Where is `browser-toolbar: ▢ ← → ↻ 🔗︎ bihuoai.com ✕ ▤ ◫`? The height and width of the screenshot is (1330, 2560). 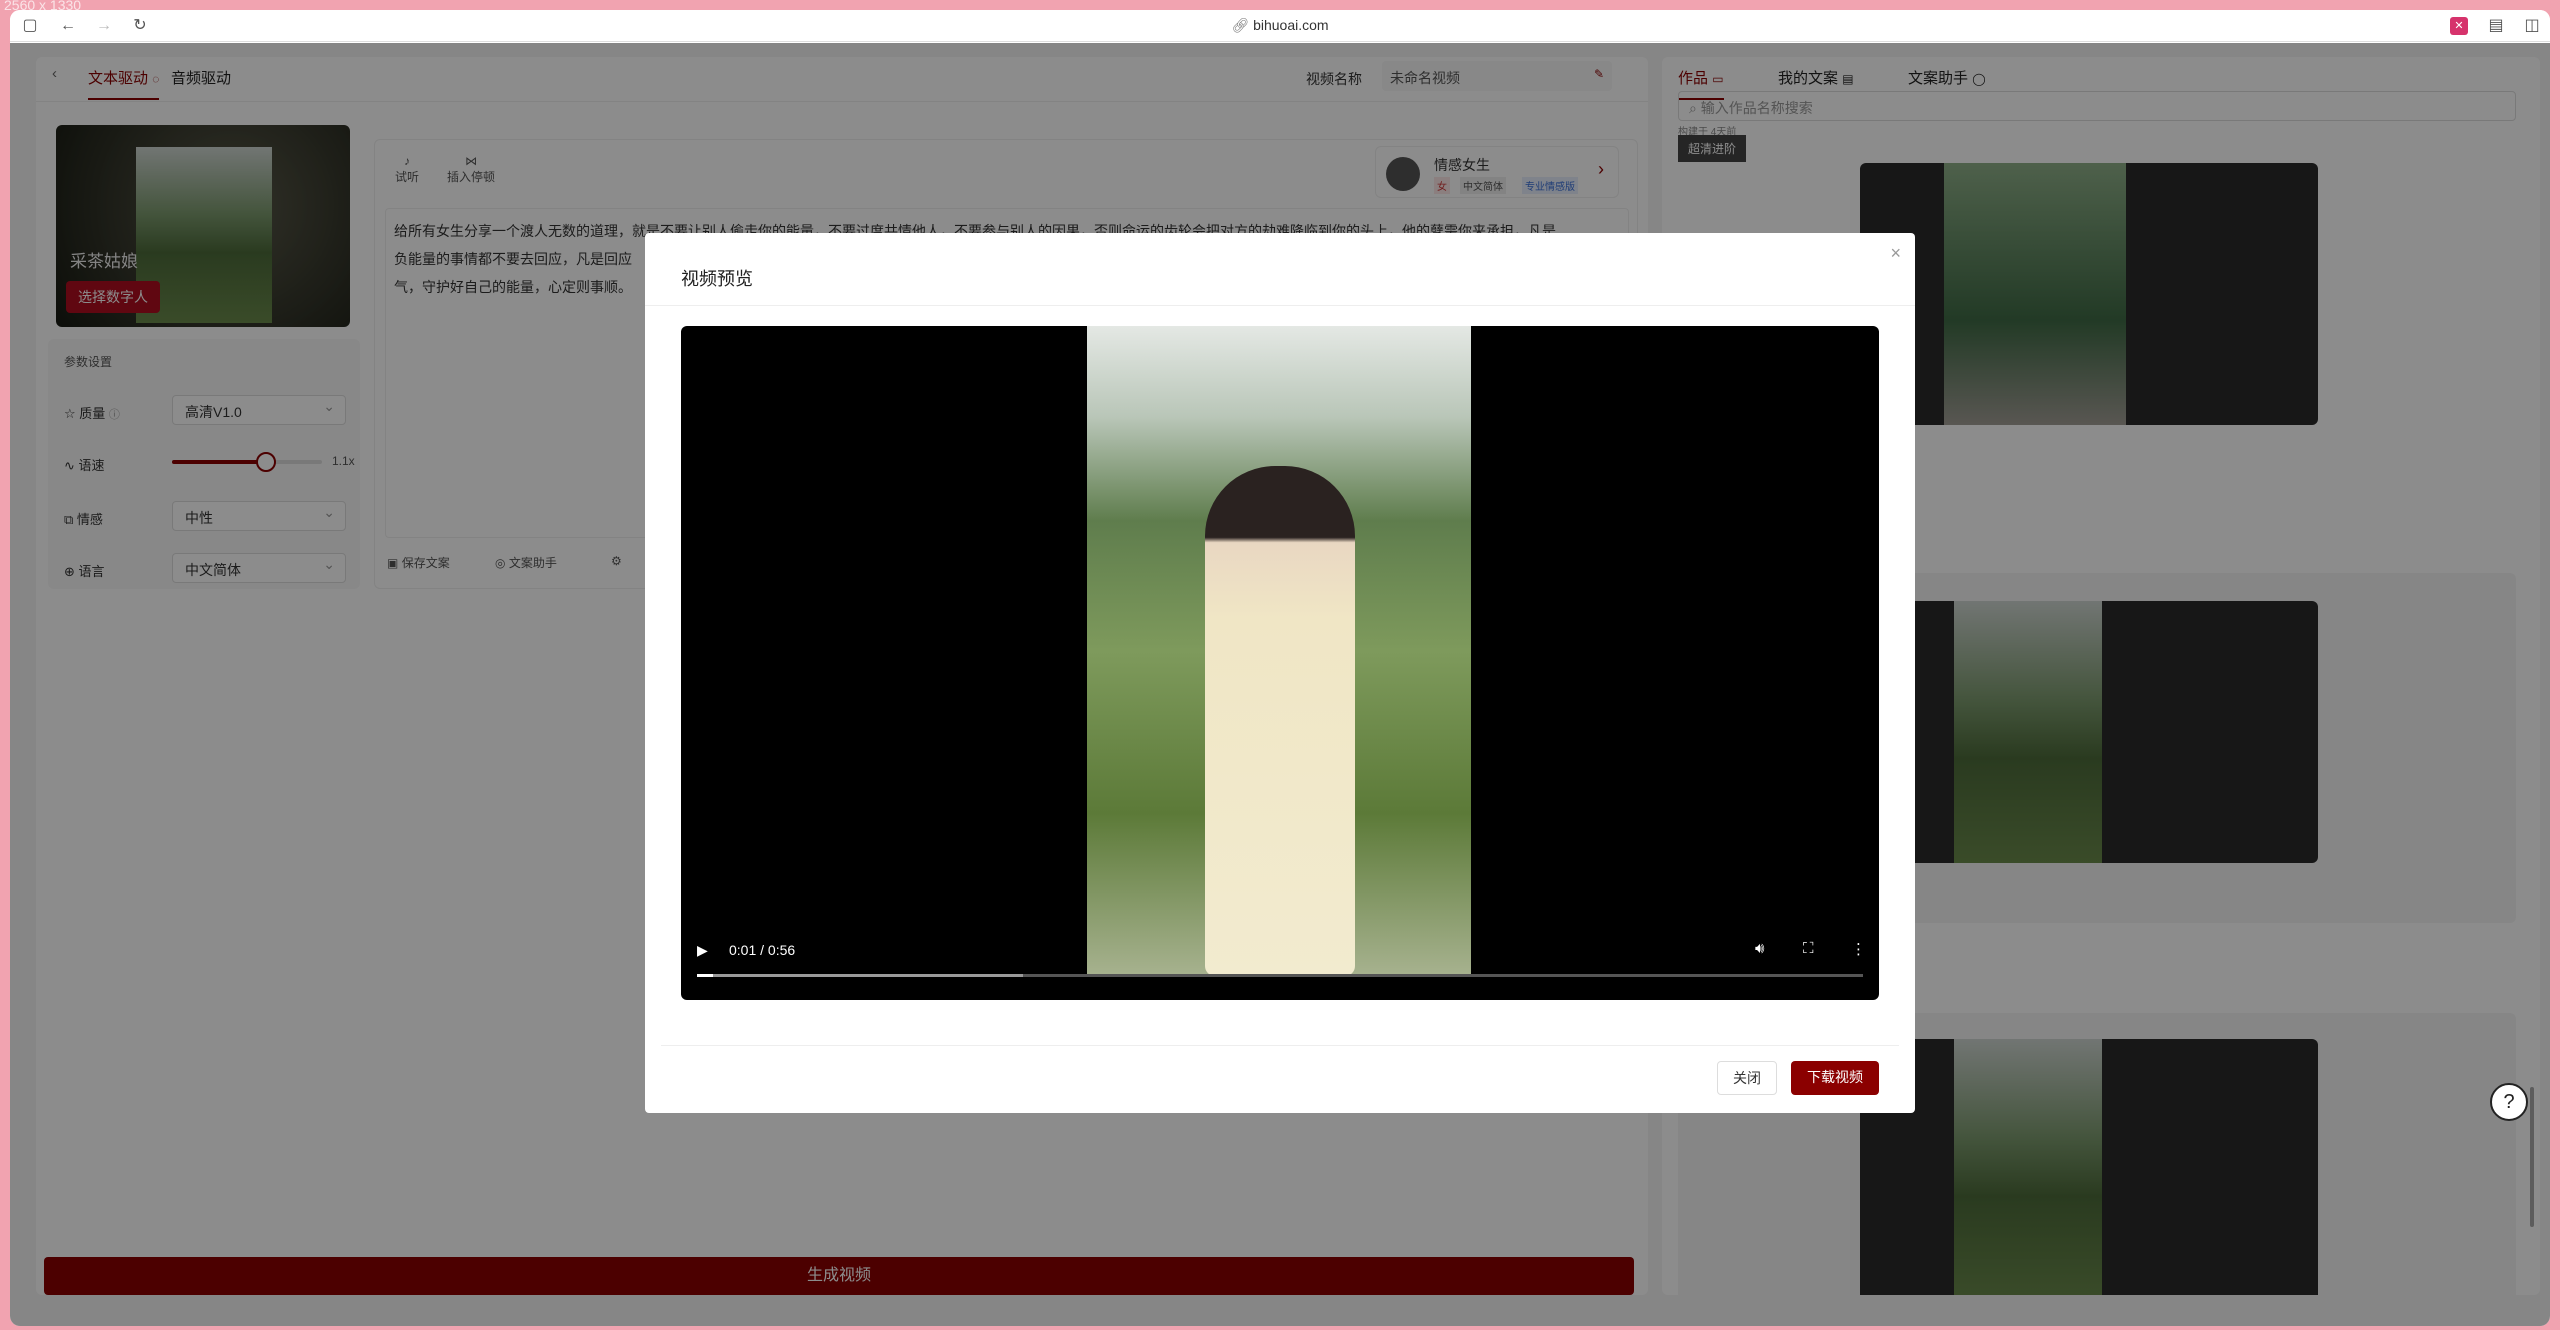
browser-toolbar: ▢ ← → ↻ 🔗︎ bihuoai.com ✕ ▤ ◫ is located at coordinates (1280, 26).